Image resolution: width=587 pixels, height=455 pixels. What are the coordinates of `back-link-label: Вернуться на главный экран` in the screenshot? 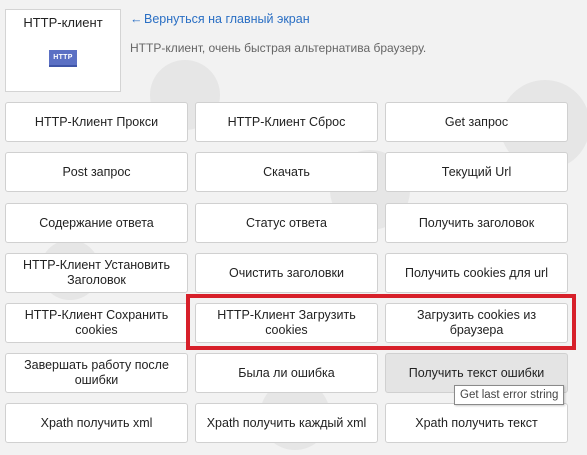 It's located at (227, 19).